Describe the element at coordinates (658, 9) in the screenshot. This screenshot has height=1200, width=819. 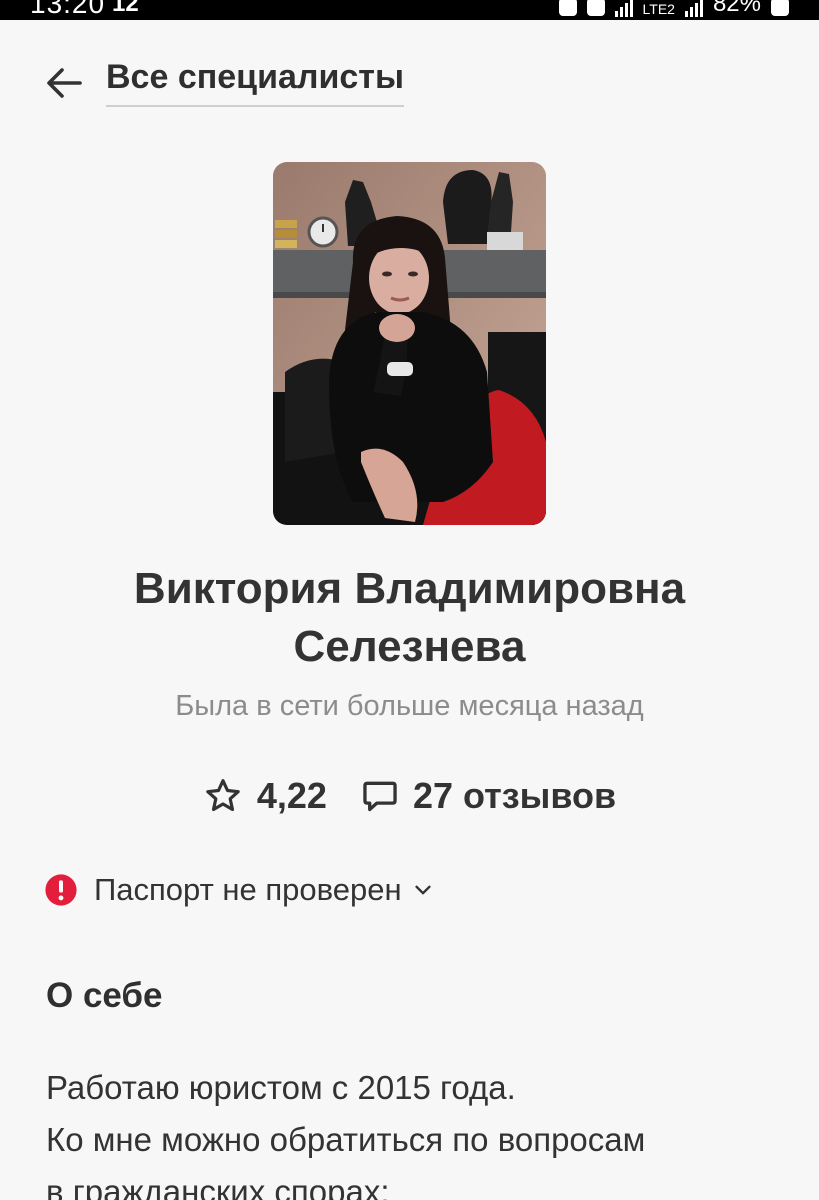
I see `network-type: LTE2` at that location.